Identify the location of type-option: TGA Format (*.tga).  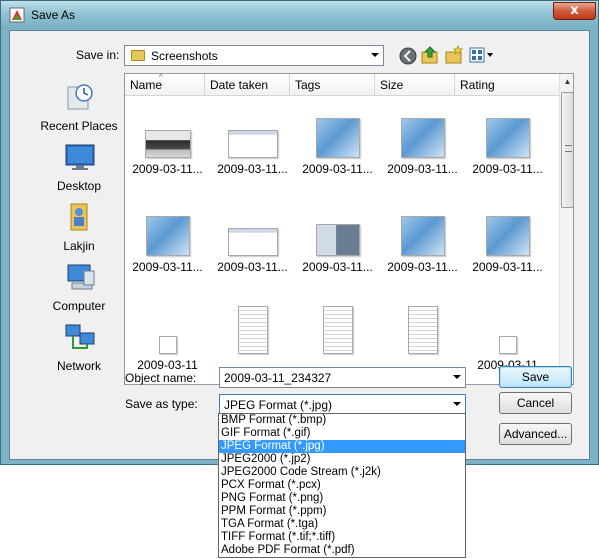
(342, 524).